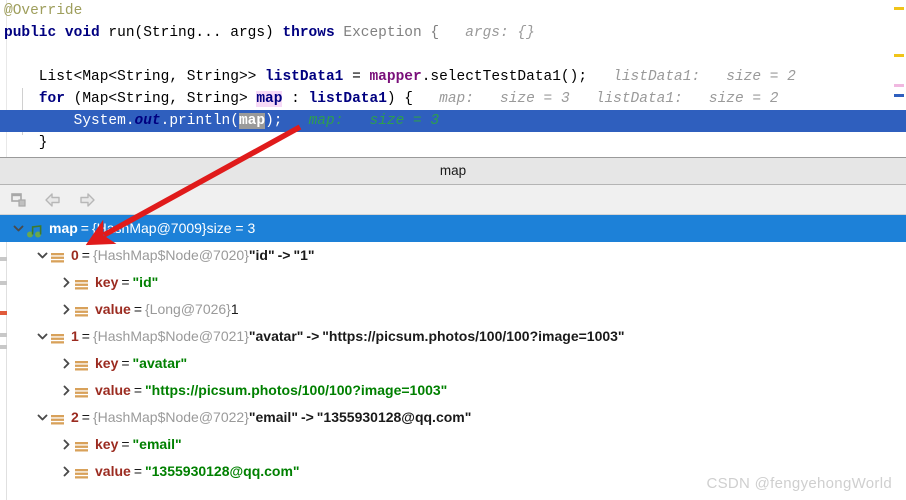 The width and height of the screenshot is (906, 500). I want to click on line-annotation-token-0: @Override, so click(43, 11).